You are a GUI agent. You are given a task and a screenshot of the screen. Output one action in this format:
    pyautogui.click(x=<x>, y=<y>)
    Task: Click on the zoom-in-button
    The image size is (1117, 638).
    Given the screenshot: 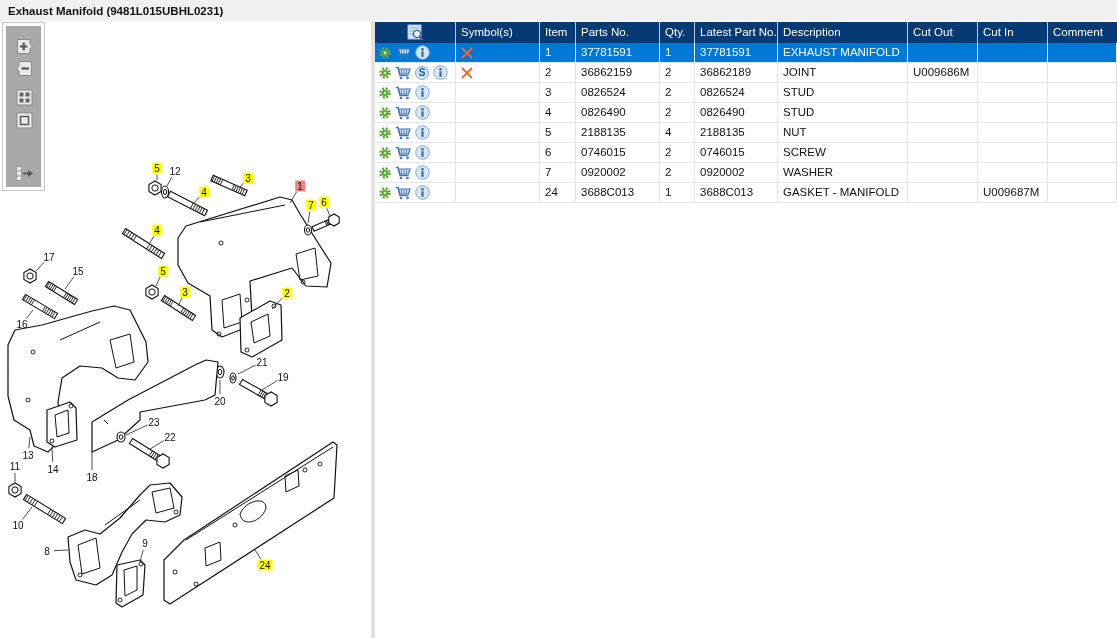 What is the action you would take?
    pyautogui.click(x=24, y=46)
    